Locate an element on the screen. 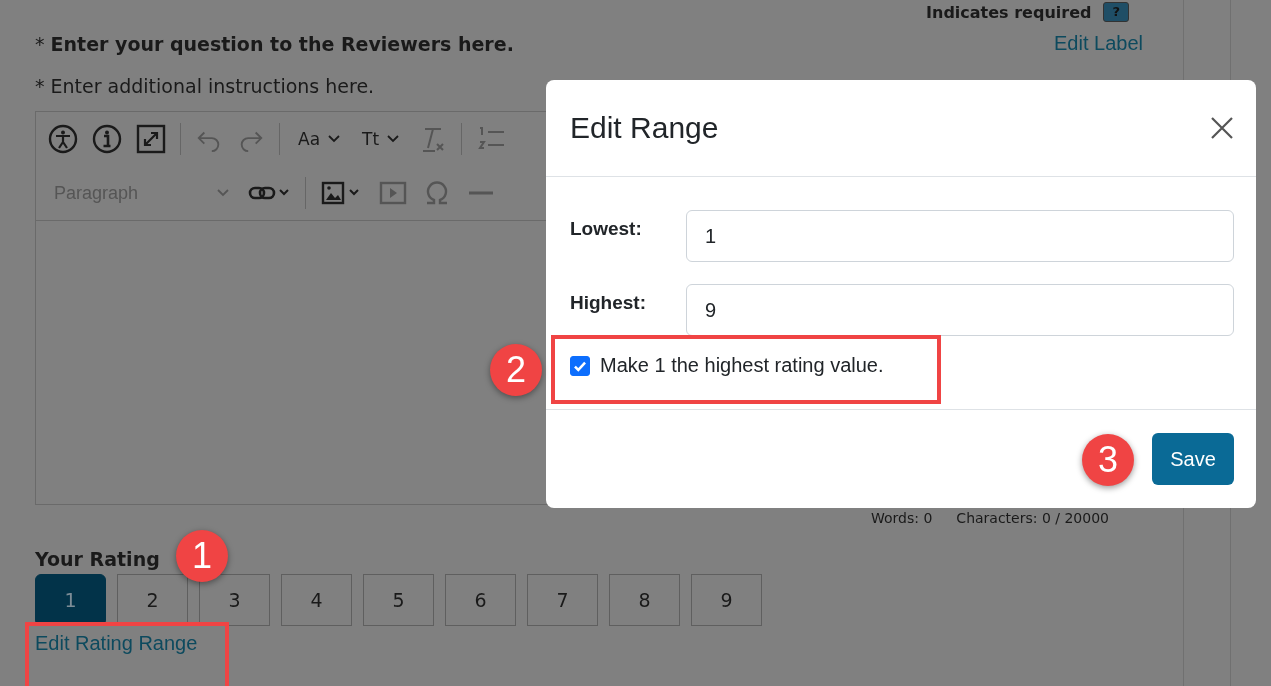 This screenshot has height=686, width=1271. rating-option: 6 is located at coordinates (480, 600).